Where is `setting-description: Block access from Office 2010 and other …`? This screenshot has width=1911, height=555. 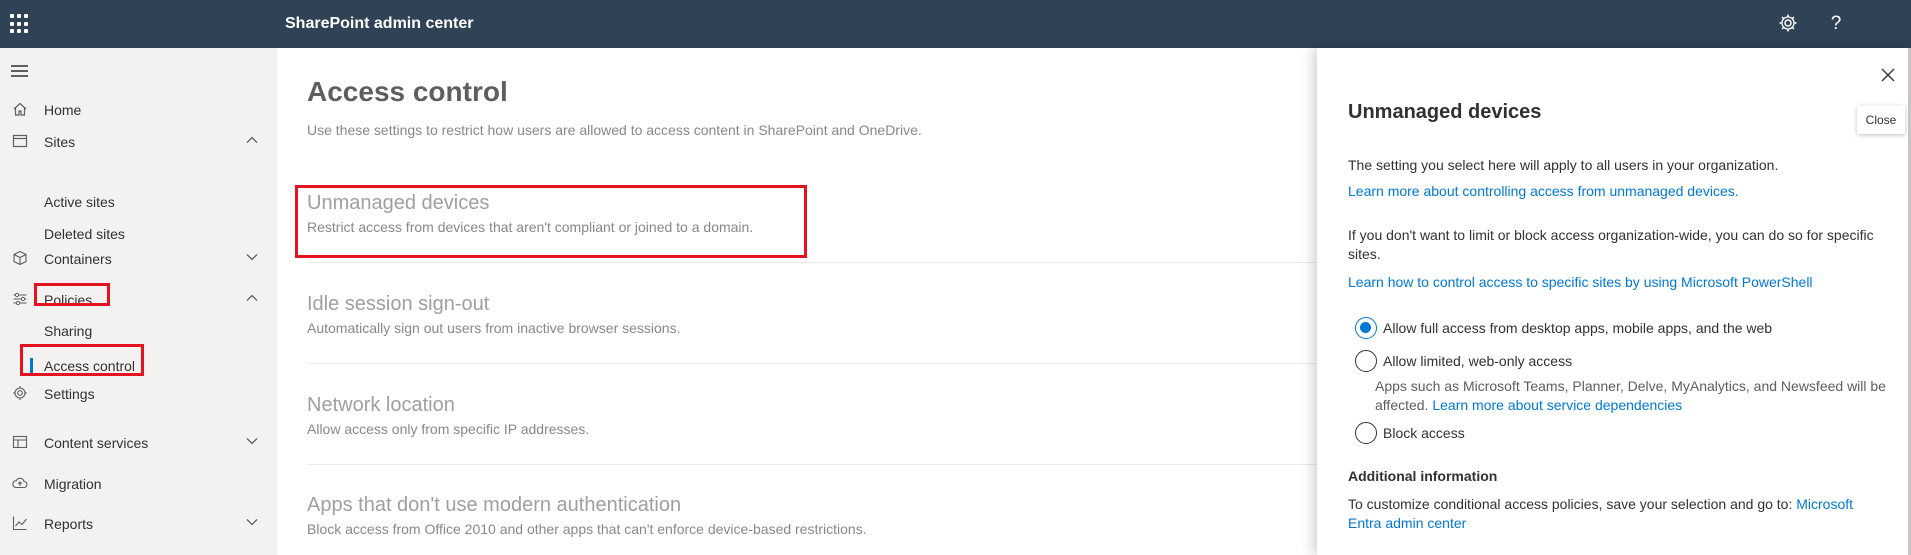
setting-description: Block access from Office 2010 and other … is located at coordinates (587, 529).